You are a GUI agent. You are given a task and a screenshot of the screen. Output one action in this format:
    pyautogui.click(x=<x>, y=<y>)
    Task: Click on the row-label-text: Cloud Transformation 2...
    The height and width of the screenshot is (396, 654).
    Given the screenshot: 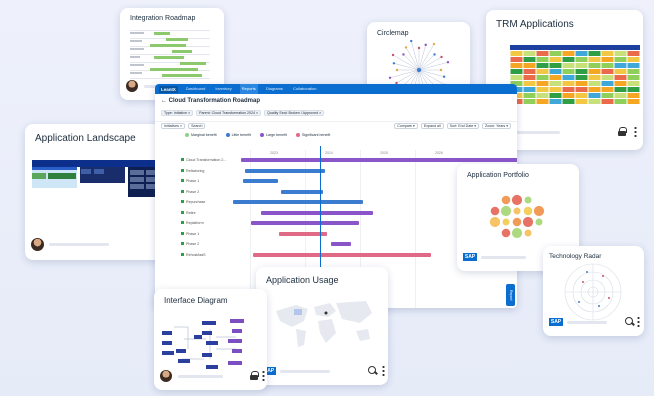 What is the action you would take?
    pyautogui.click(x=206, y=160)
    